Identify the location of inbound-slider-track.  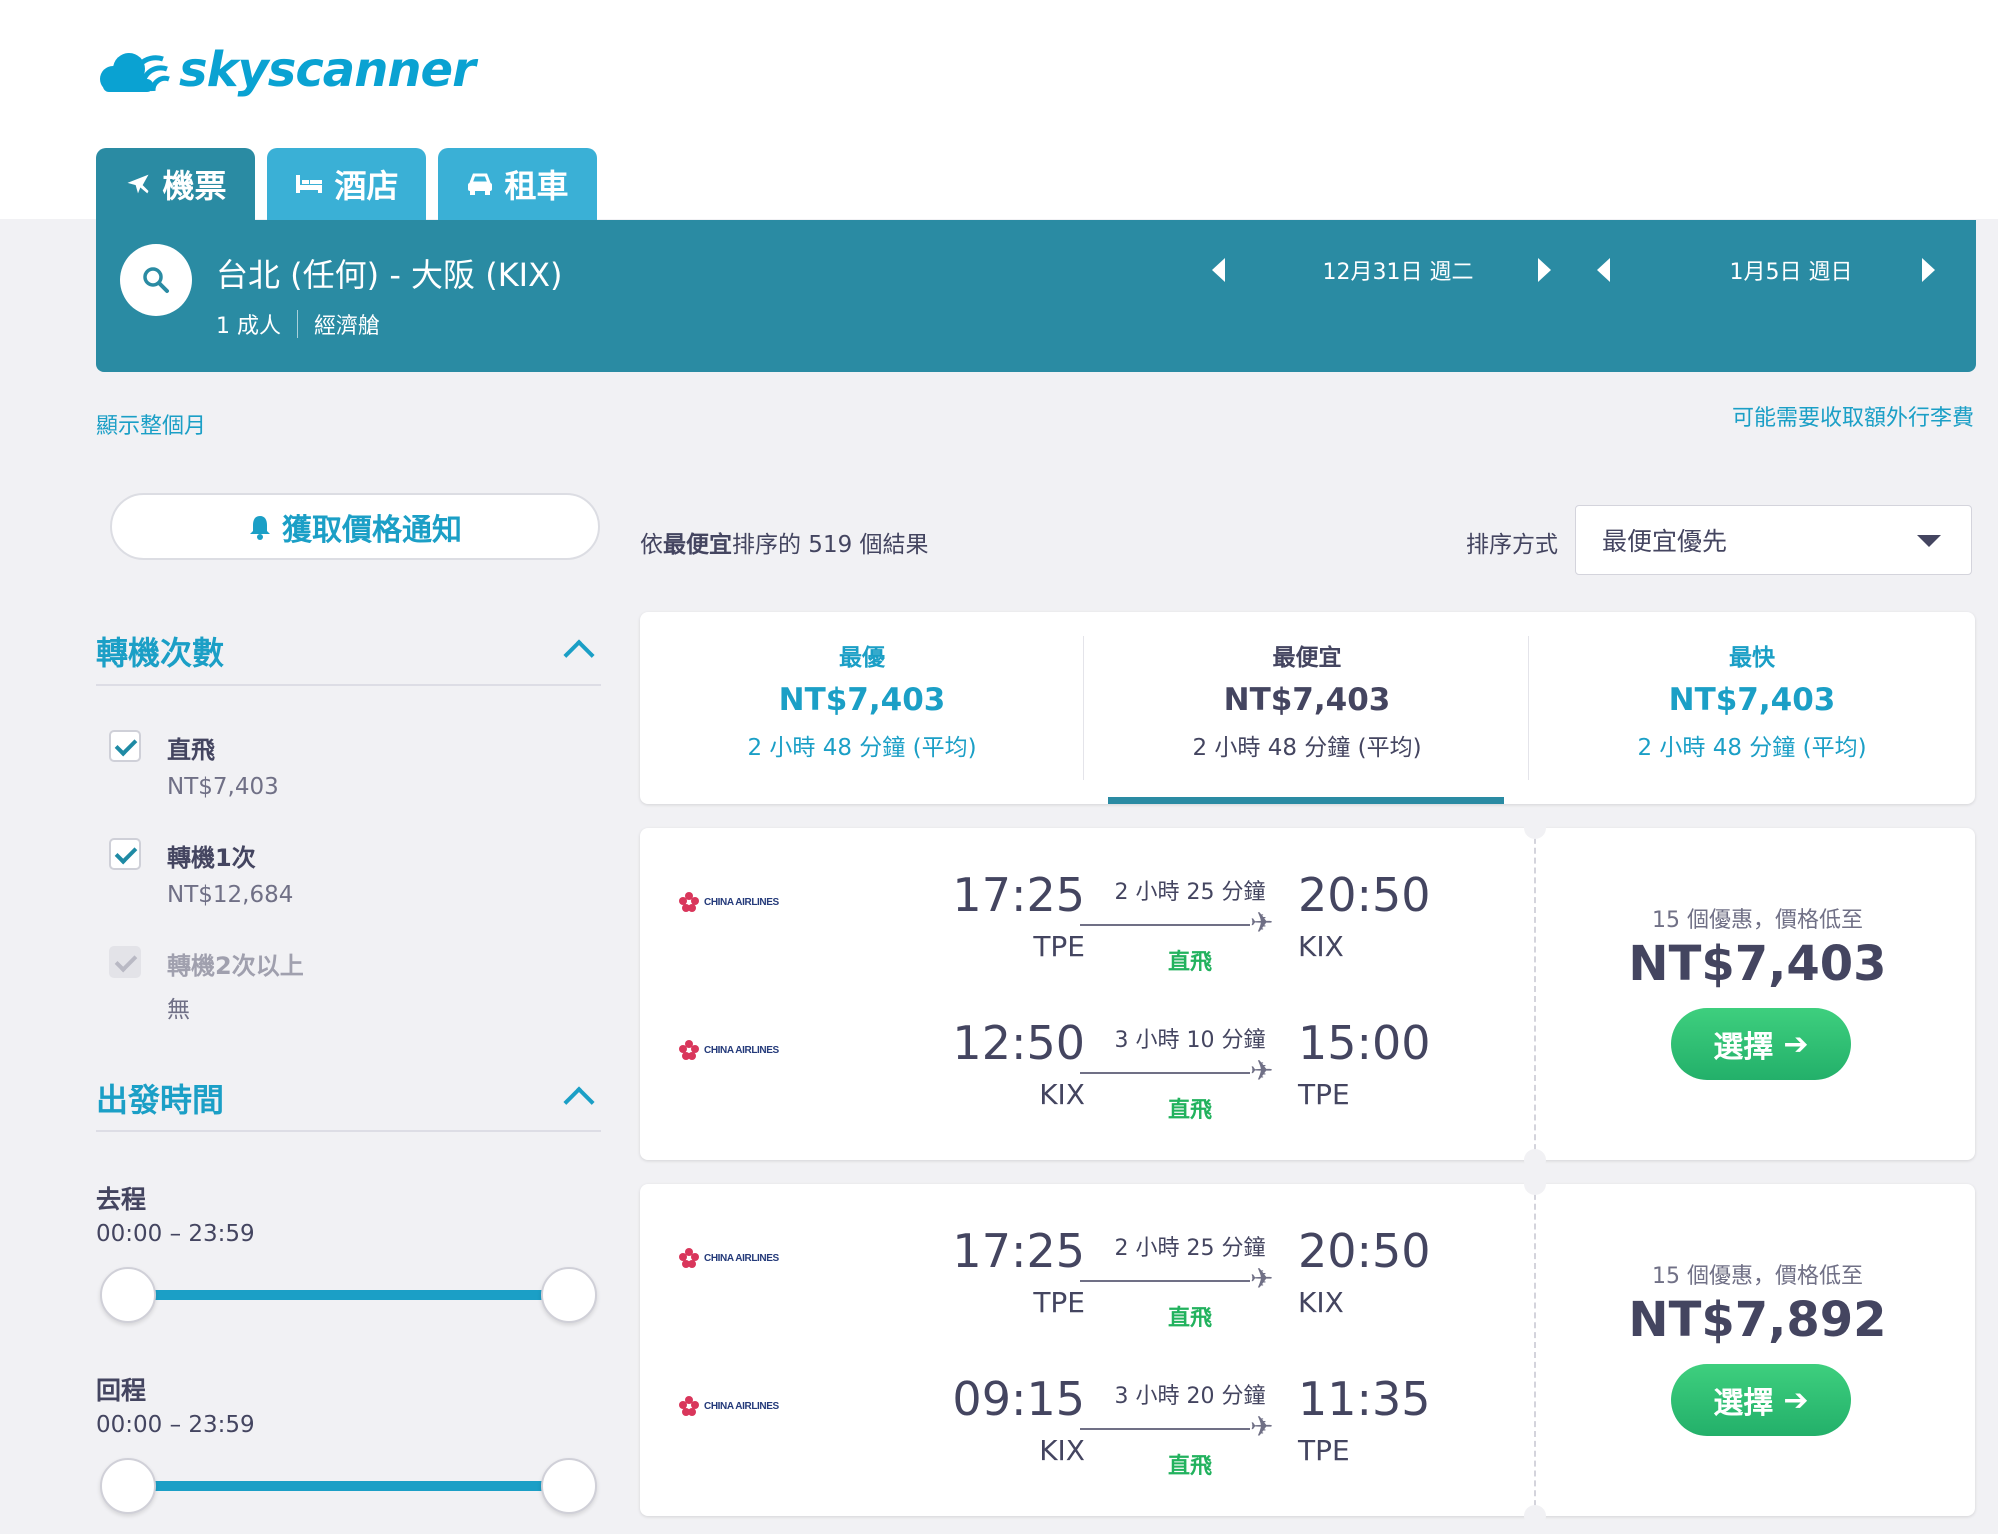
(348, 1486).